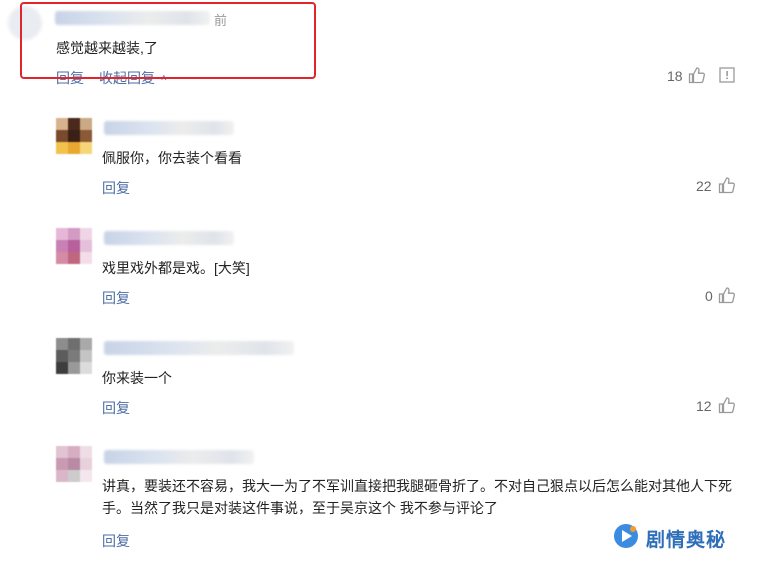 This screenshot has width=759, height=567. Describe the element at coordinates (176, 268) in the screenshot. I see `reply-text: 戏里戏外都是戏。[大笑]` at that location.